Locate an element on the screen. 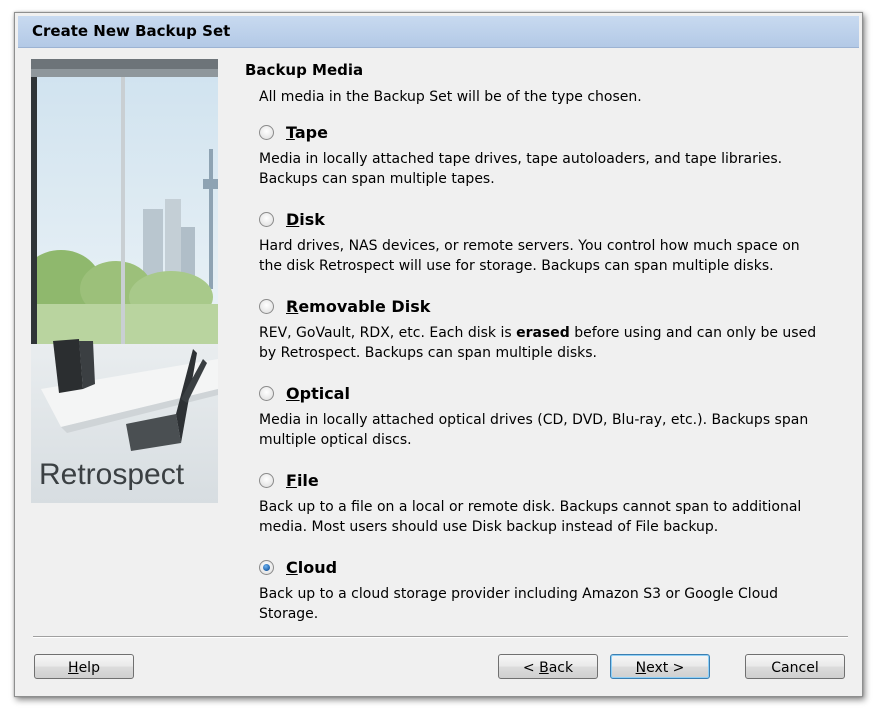 Image resolution: width=877 pixels, height=710 pixels. removable-desc-part-c: before using and can only be used is located at coordinates (693, 333).